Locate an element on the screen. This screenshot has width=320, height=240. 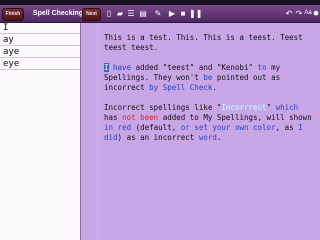
text-span: or set your own color is located at coordinates (228, 127).